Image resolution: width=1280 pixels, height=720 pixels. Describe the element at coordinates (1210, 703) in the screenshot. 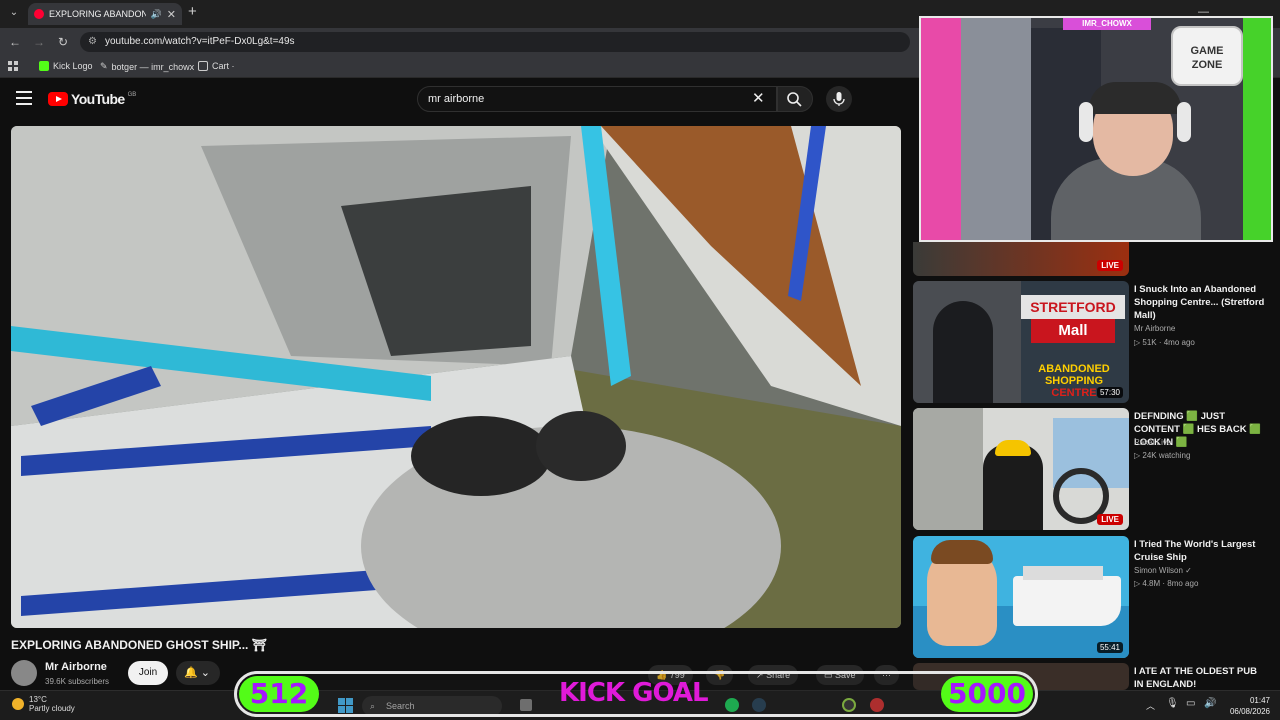

I see `volume-icon: 🔊` at that location.